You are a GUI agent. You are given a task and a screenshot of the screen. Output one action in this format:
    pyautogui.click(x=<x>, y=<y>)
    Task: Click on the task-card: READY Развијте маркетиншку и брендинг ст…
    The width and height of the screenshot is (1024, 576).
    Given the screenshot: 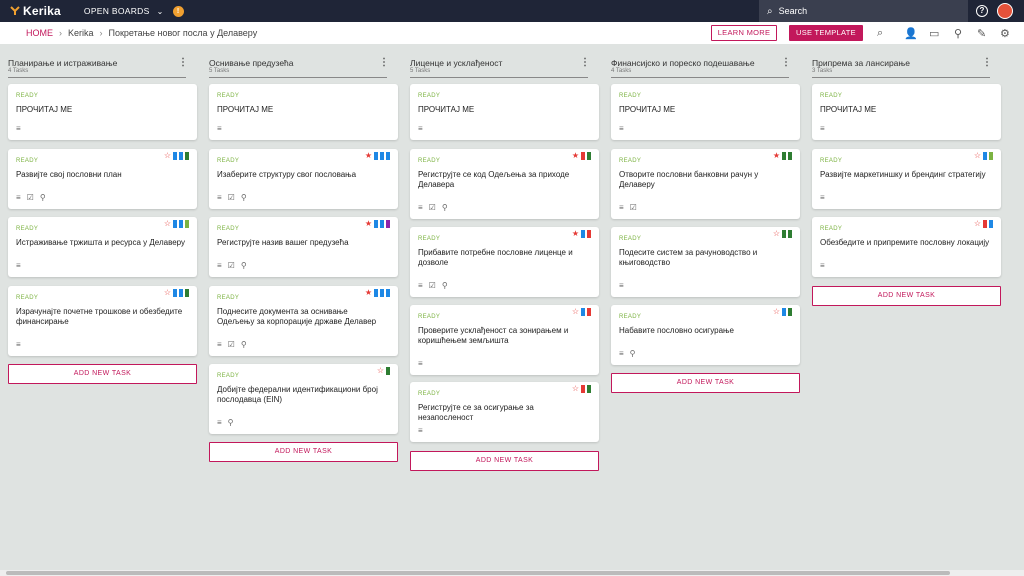 What is the action you would take?
    pyautogui.click(x=906, y=179)
    